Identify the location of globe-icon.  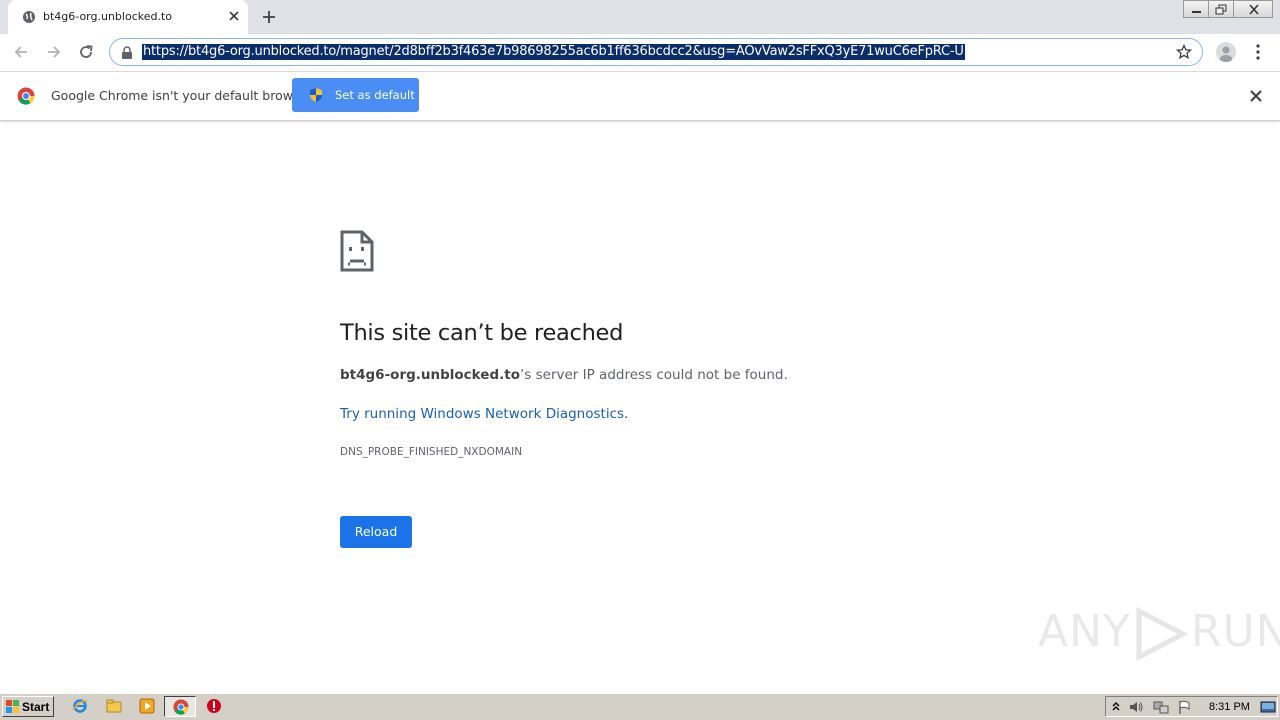
(29, 17).